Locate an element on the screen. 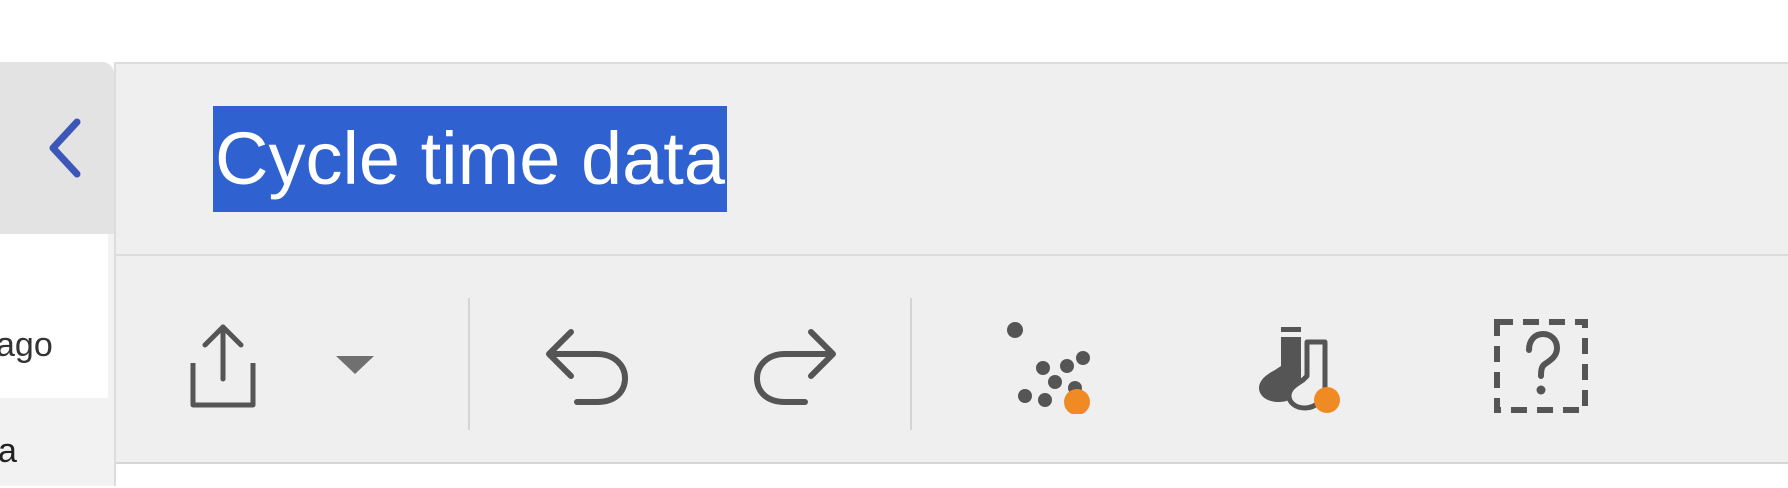 The width and height of the screenshot is (1788, 488). undo-button is located at coordinates (585, 365).